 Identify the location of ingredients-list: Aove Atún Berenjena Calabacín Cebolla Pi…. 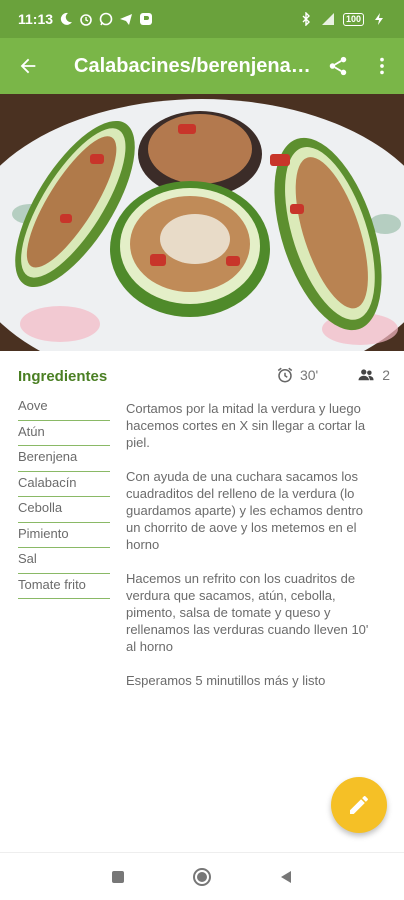
(64, 497).